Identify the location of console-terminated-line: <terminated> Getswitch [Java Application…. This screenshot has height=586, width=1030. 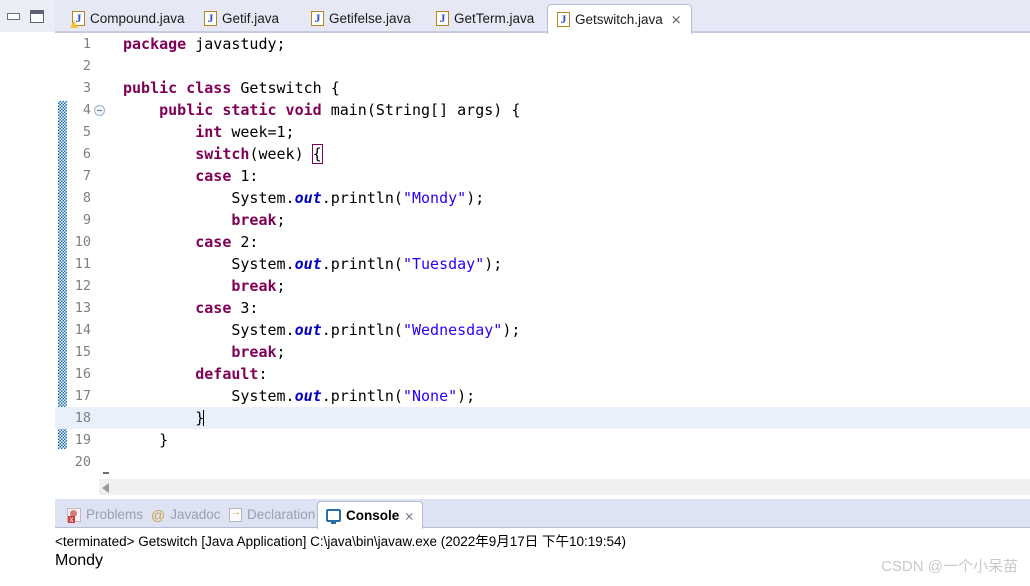
(341, 541).